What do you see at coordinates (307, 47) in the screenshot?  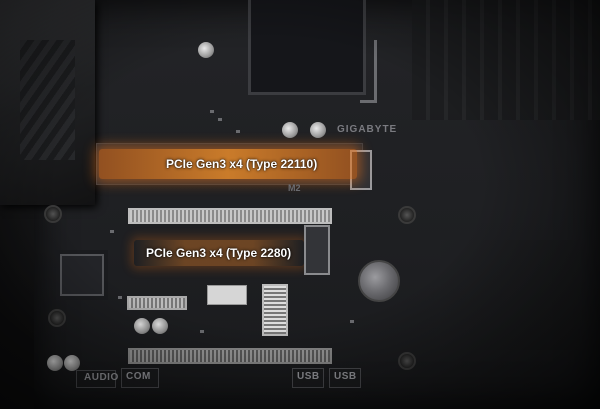 I see `cpu-socket` at bounding box center [307, 47].